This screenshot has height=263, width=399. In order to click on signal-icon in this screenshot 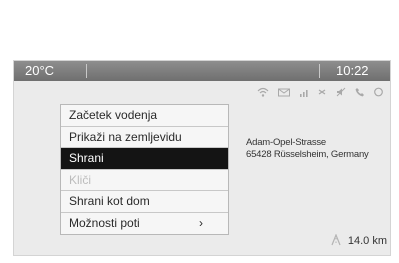, I will do `click(304, 92)`.